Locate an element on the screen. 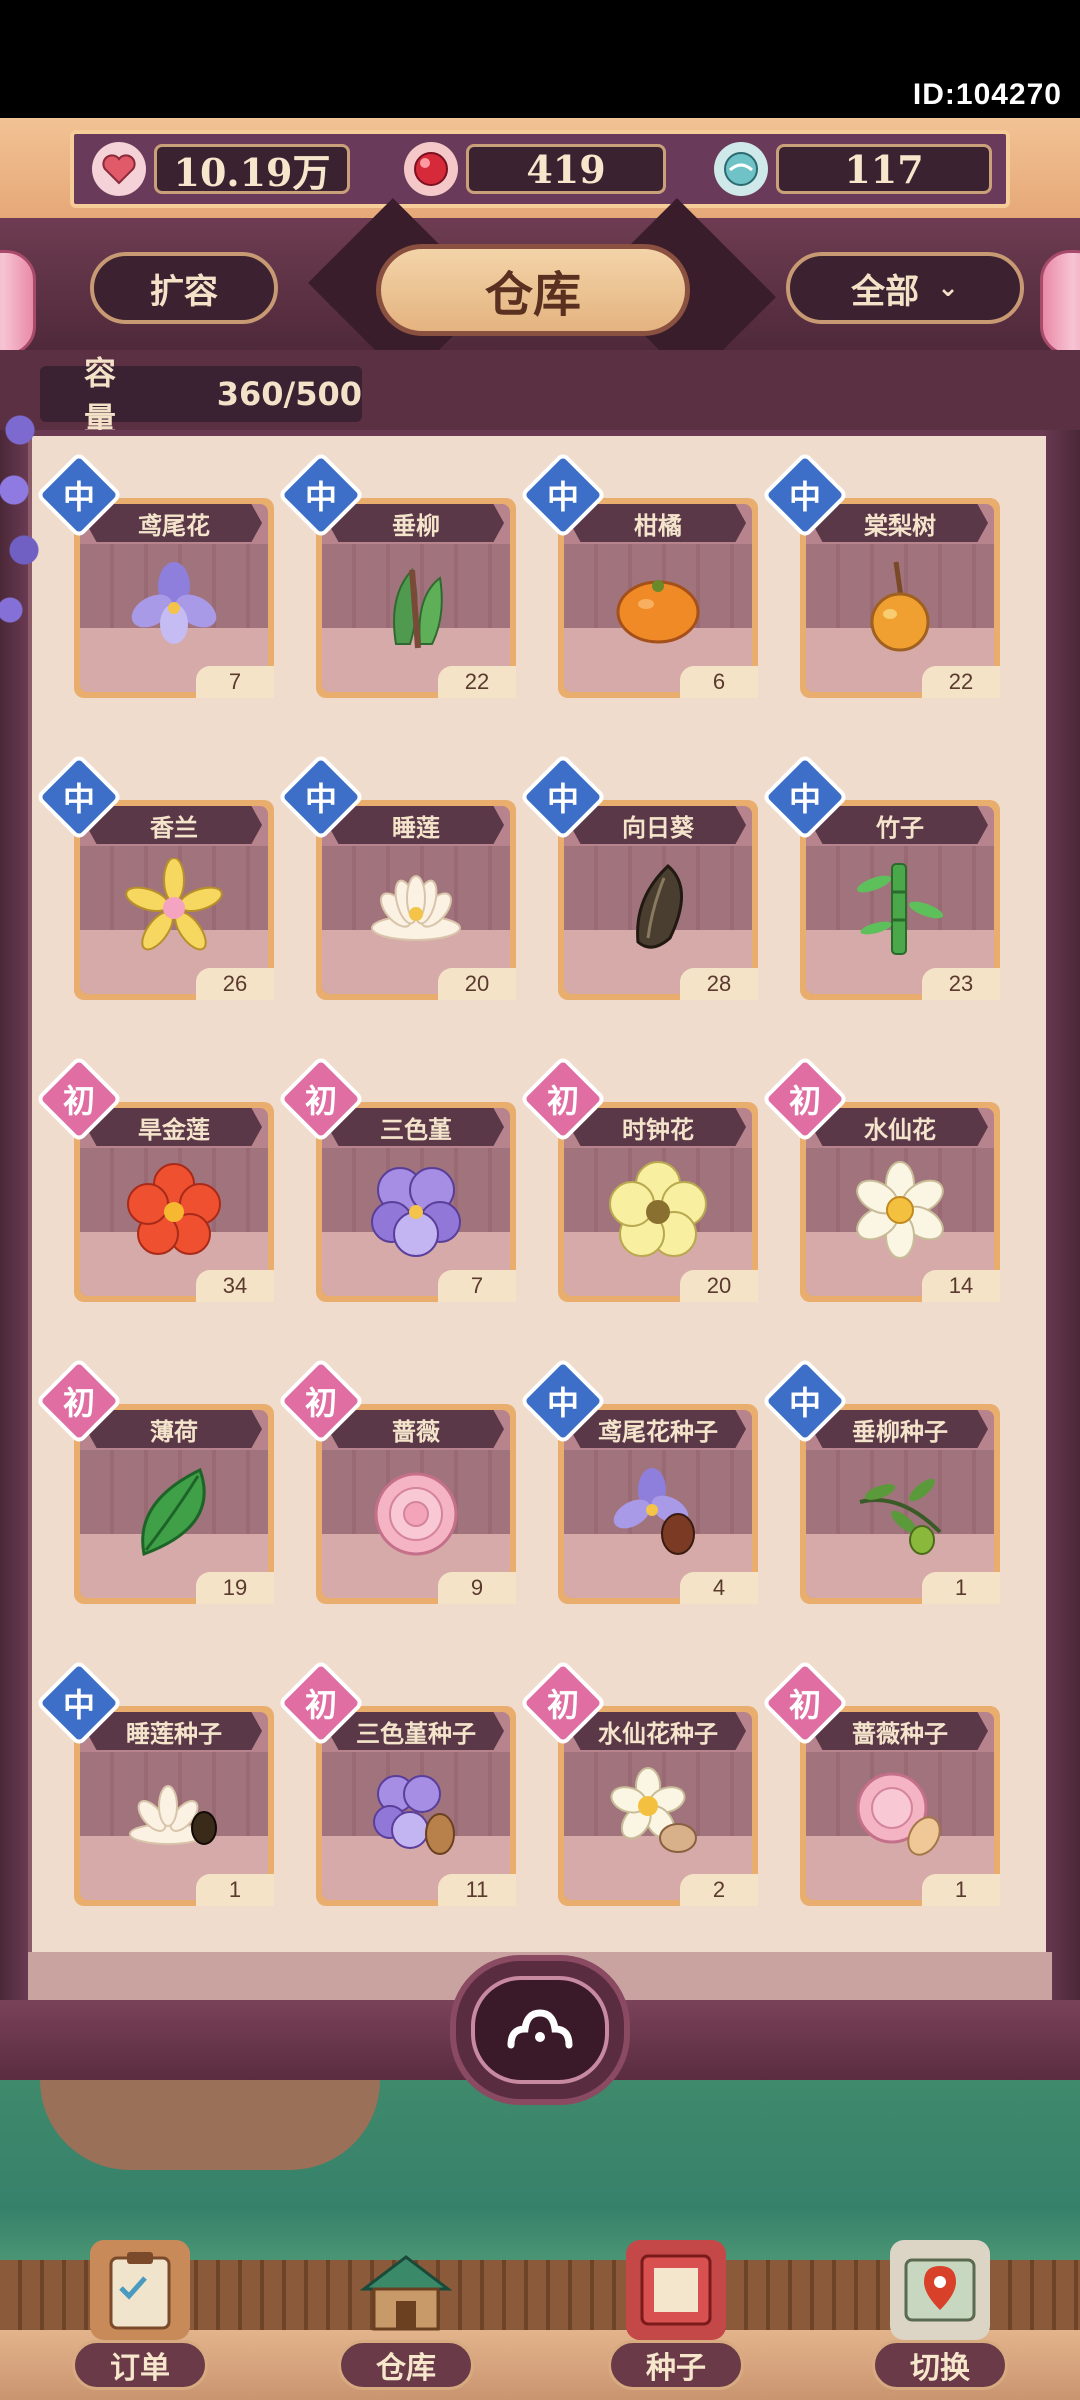 The image size is (1080, 2400). water-lily-icon is located at coordinates (416, 908).